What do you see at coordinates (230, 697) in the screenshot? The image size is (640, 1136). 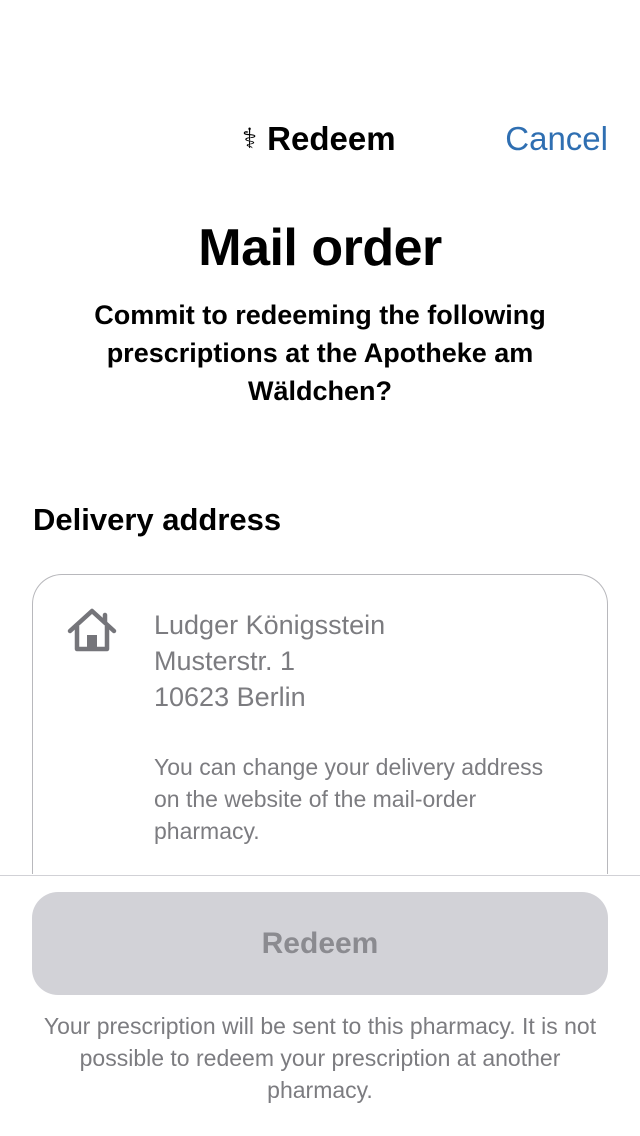 I see `address-city: 10623 Berlin` at bounding box center [230, 697].